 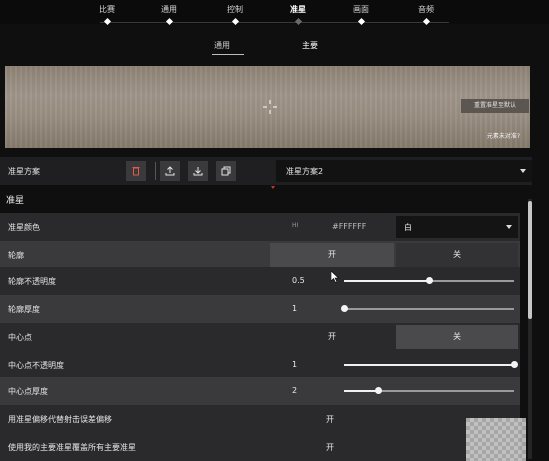 I want to click on profile-bar: 准星方案 准星方案2, so click(x=266, y=171).